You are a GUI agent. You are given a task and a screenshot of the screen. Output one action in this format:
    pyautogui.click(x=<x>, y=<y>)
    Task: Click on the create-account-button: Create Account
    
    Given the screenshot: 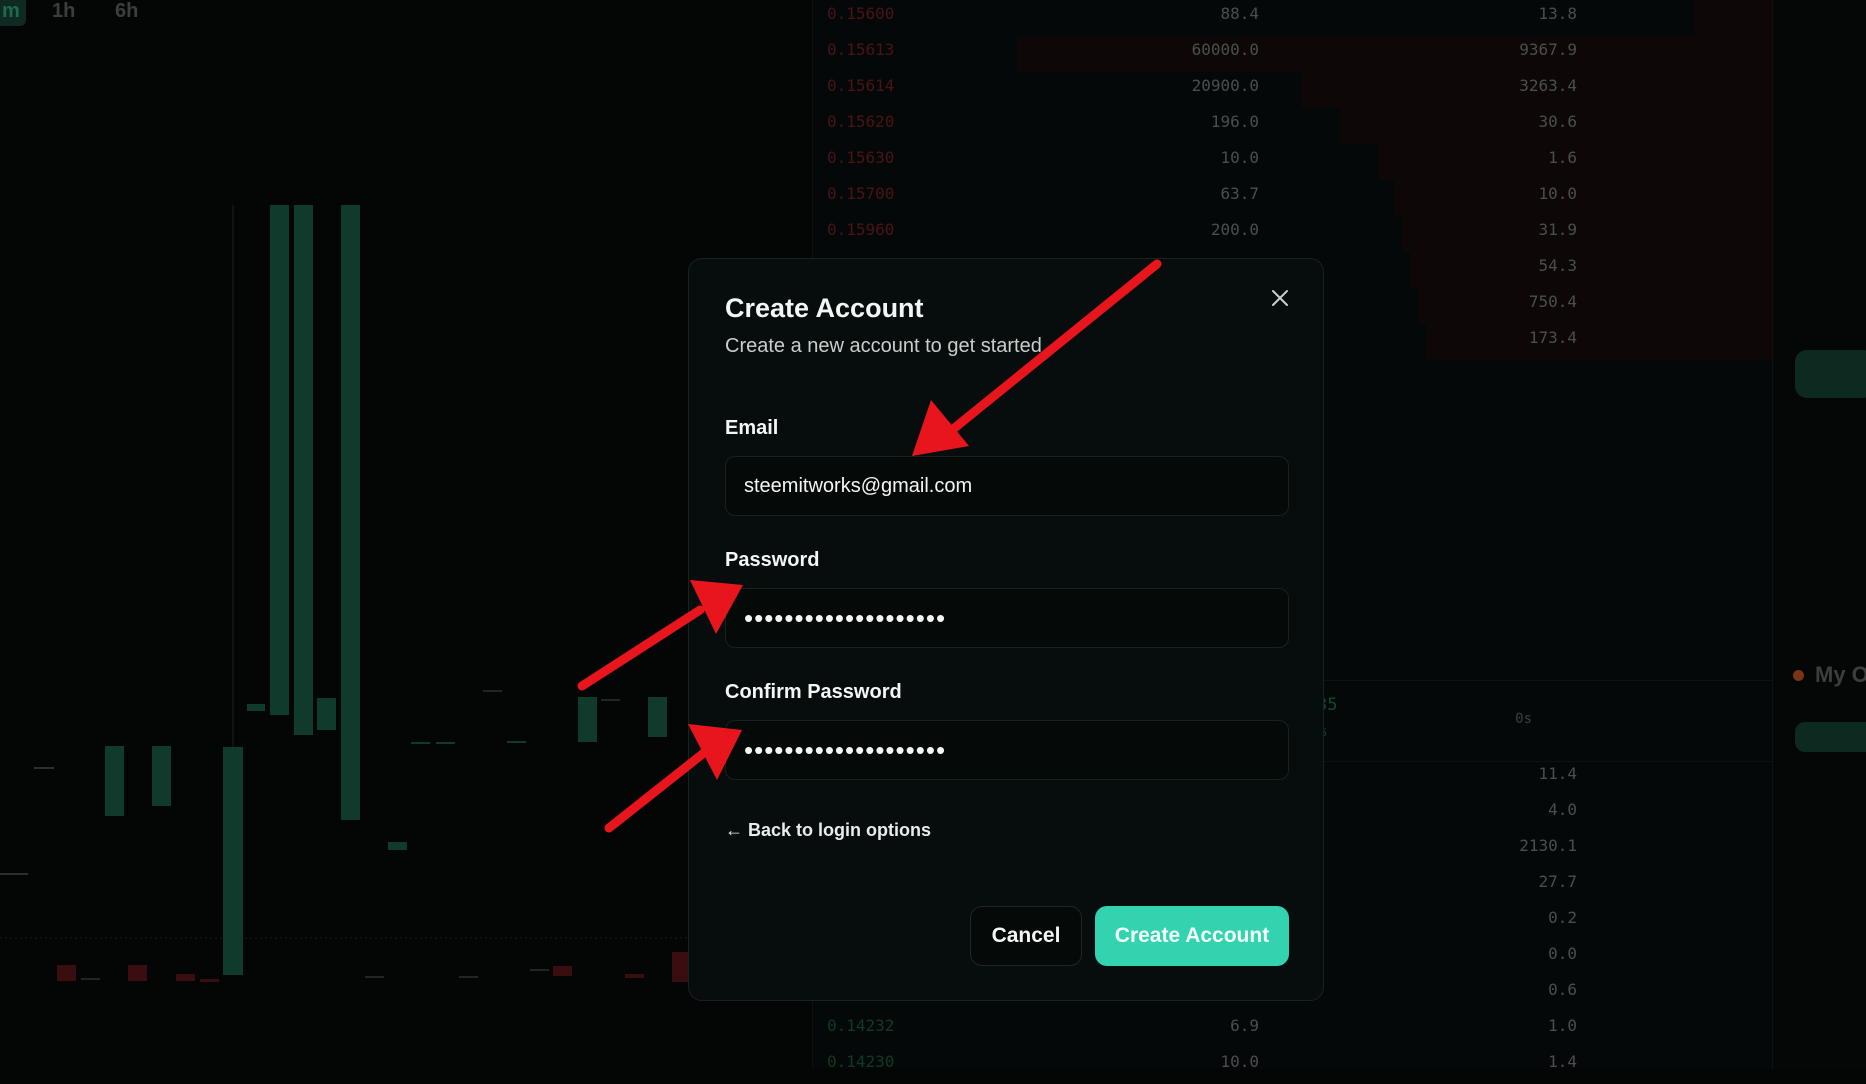 What is the action you would take?
    pyautogui.click(x=1192, y=936)
    